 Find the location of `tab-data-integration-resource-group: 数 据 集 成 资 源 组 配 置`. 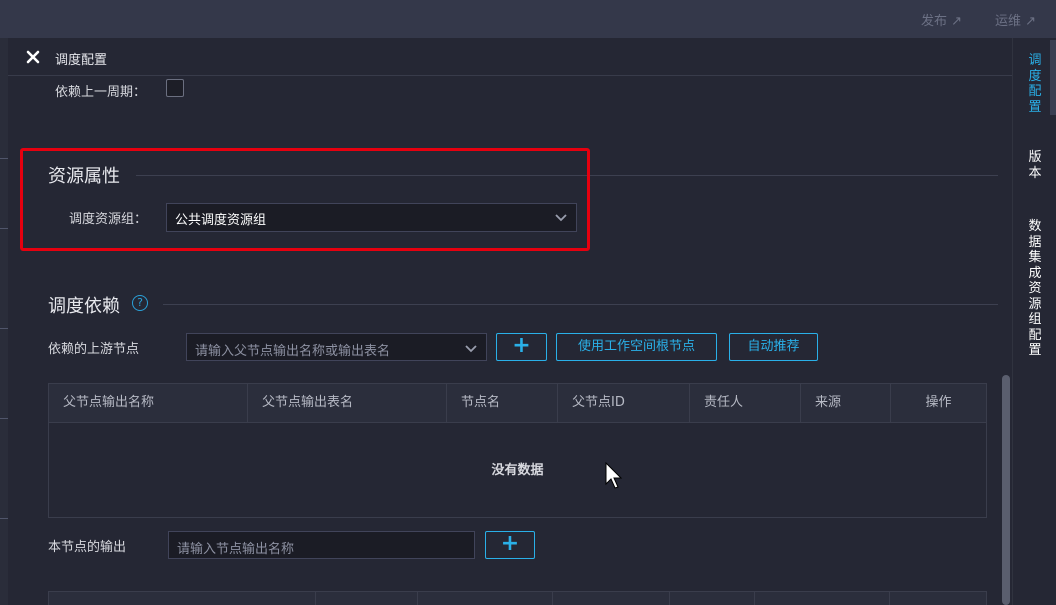

tab-data-integration-resource-group: 数 据 集 成 资 源 组 配 置 is located at coordinates (1034, 289).